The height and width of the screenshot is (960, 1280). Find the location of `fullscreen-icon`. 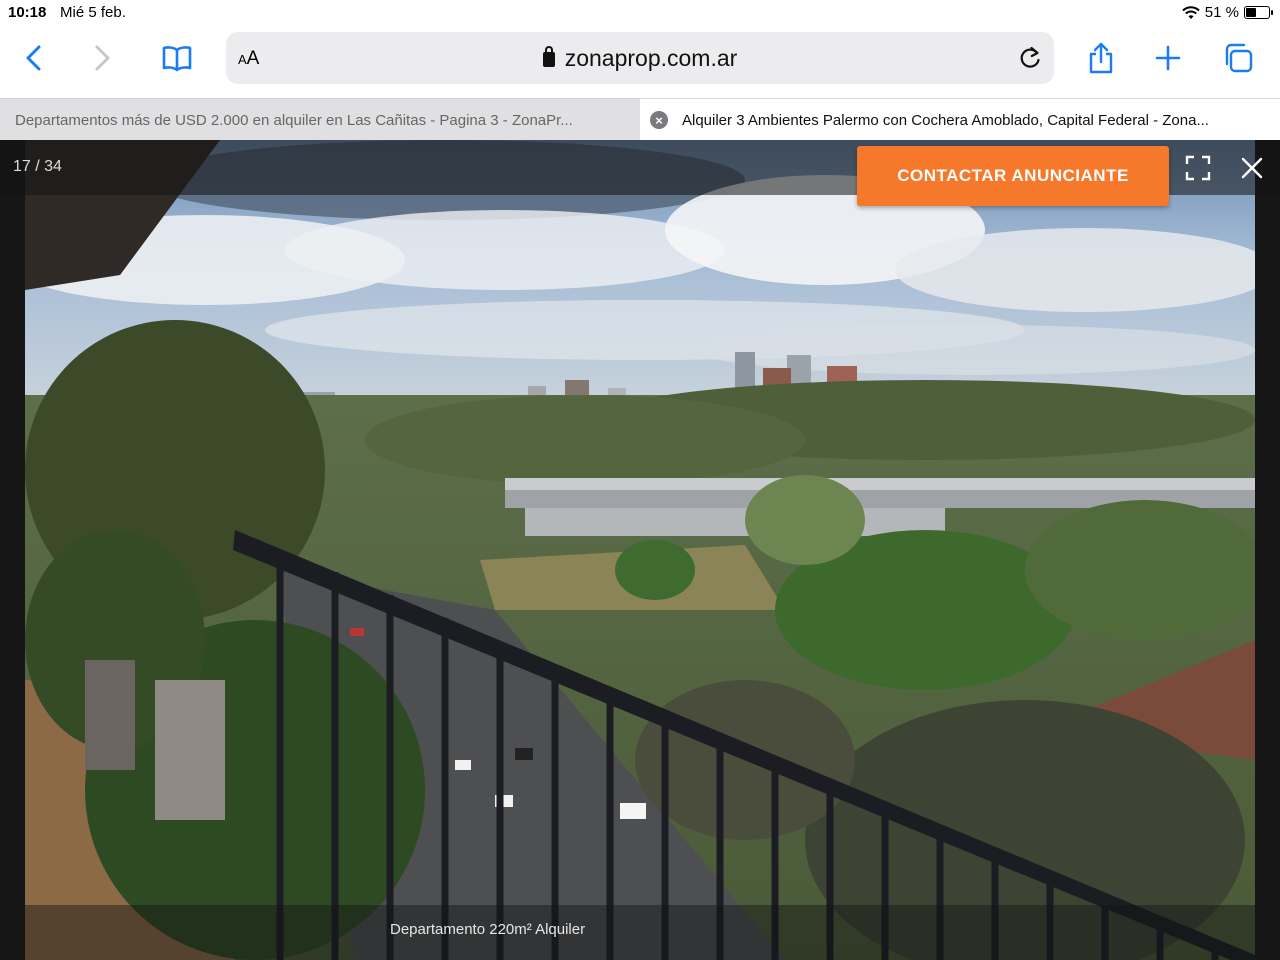

fullscreen-icon is located at coordinates (1198, 168).